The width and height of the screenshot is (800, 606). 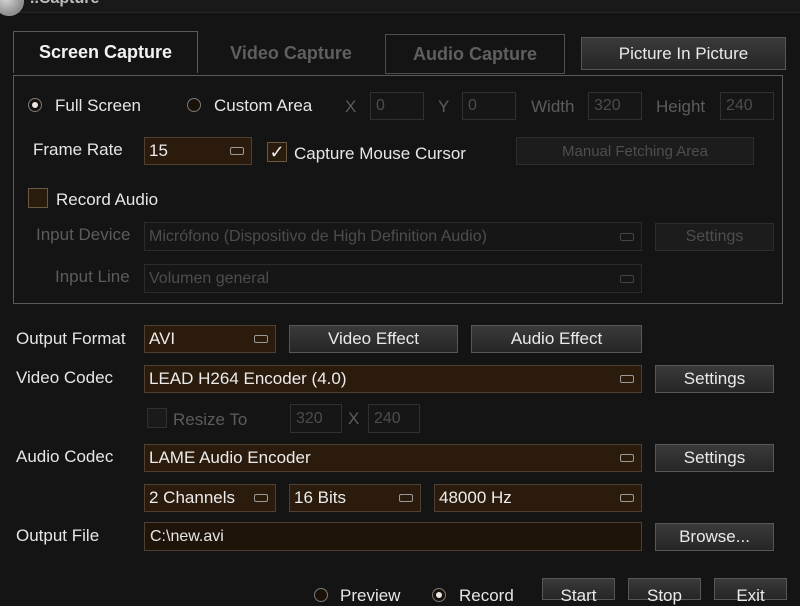 I want to click on video-codec-select: LEAD H264 Encoder (4.0), so click(x=393, y=379).